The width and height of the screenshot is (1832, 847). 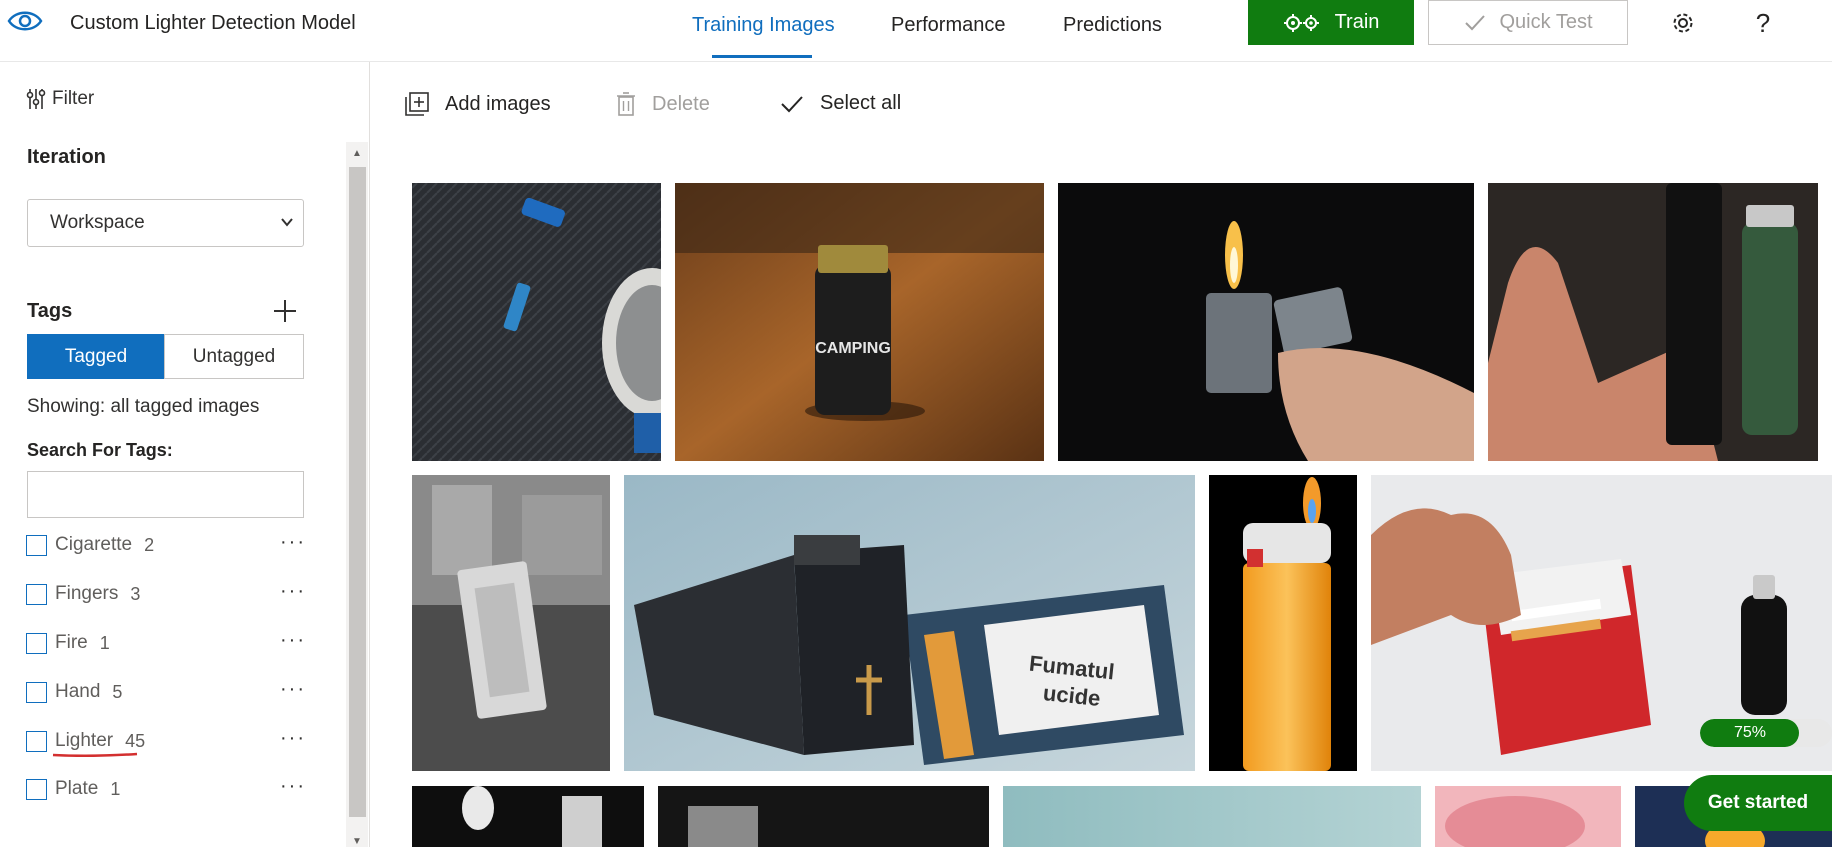 What do you see at coordinates (1546, 22) in the screenshot?
I see `quick-test-label: Quick Test` at bounding box center [1546, 22].